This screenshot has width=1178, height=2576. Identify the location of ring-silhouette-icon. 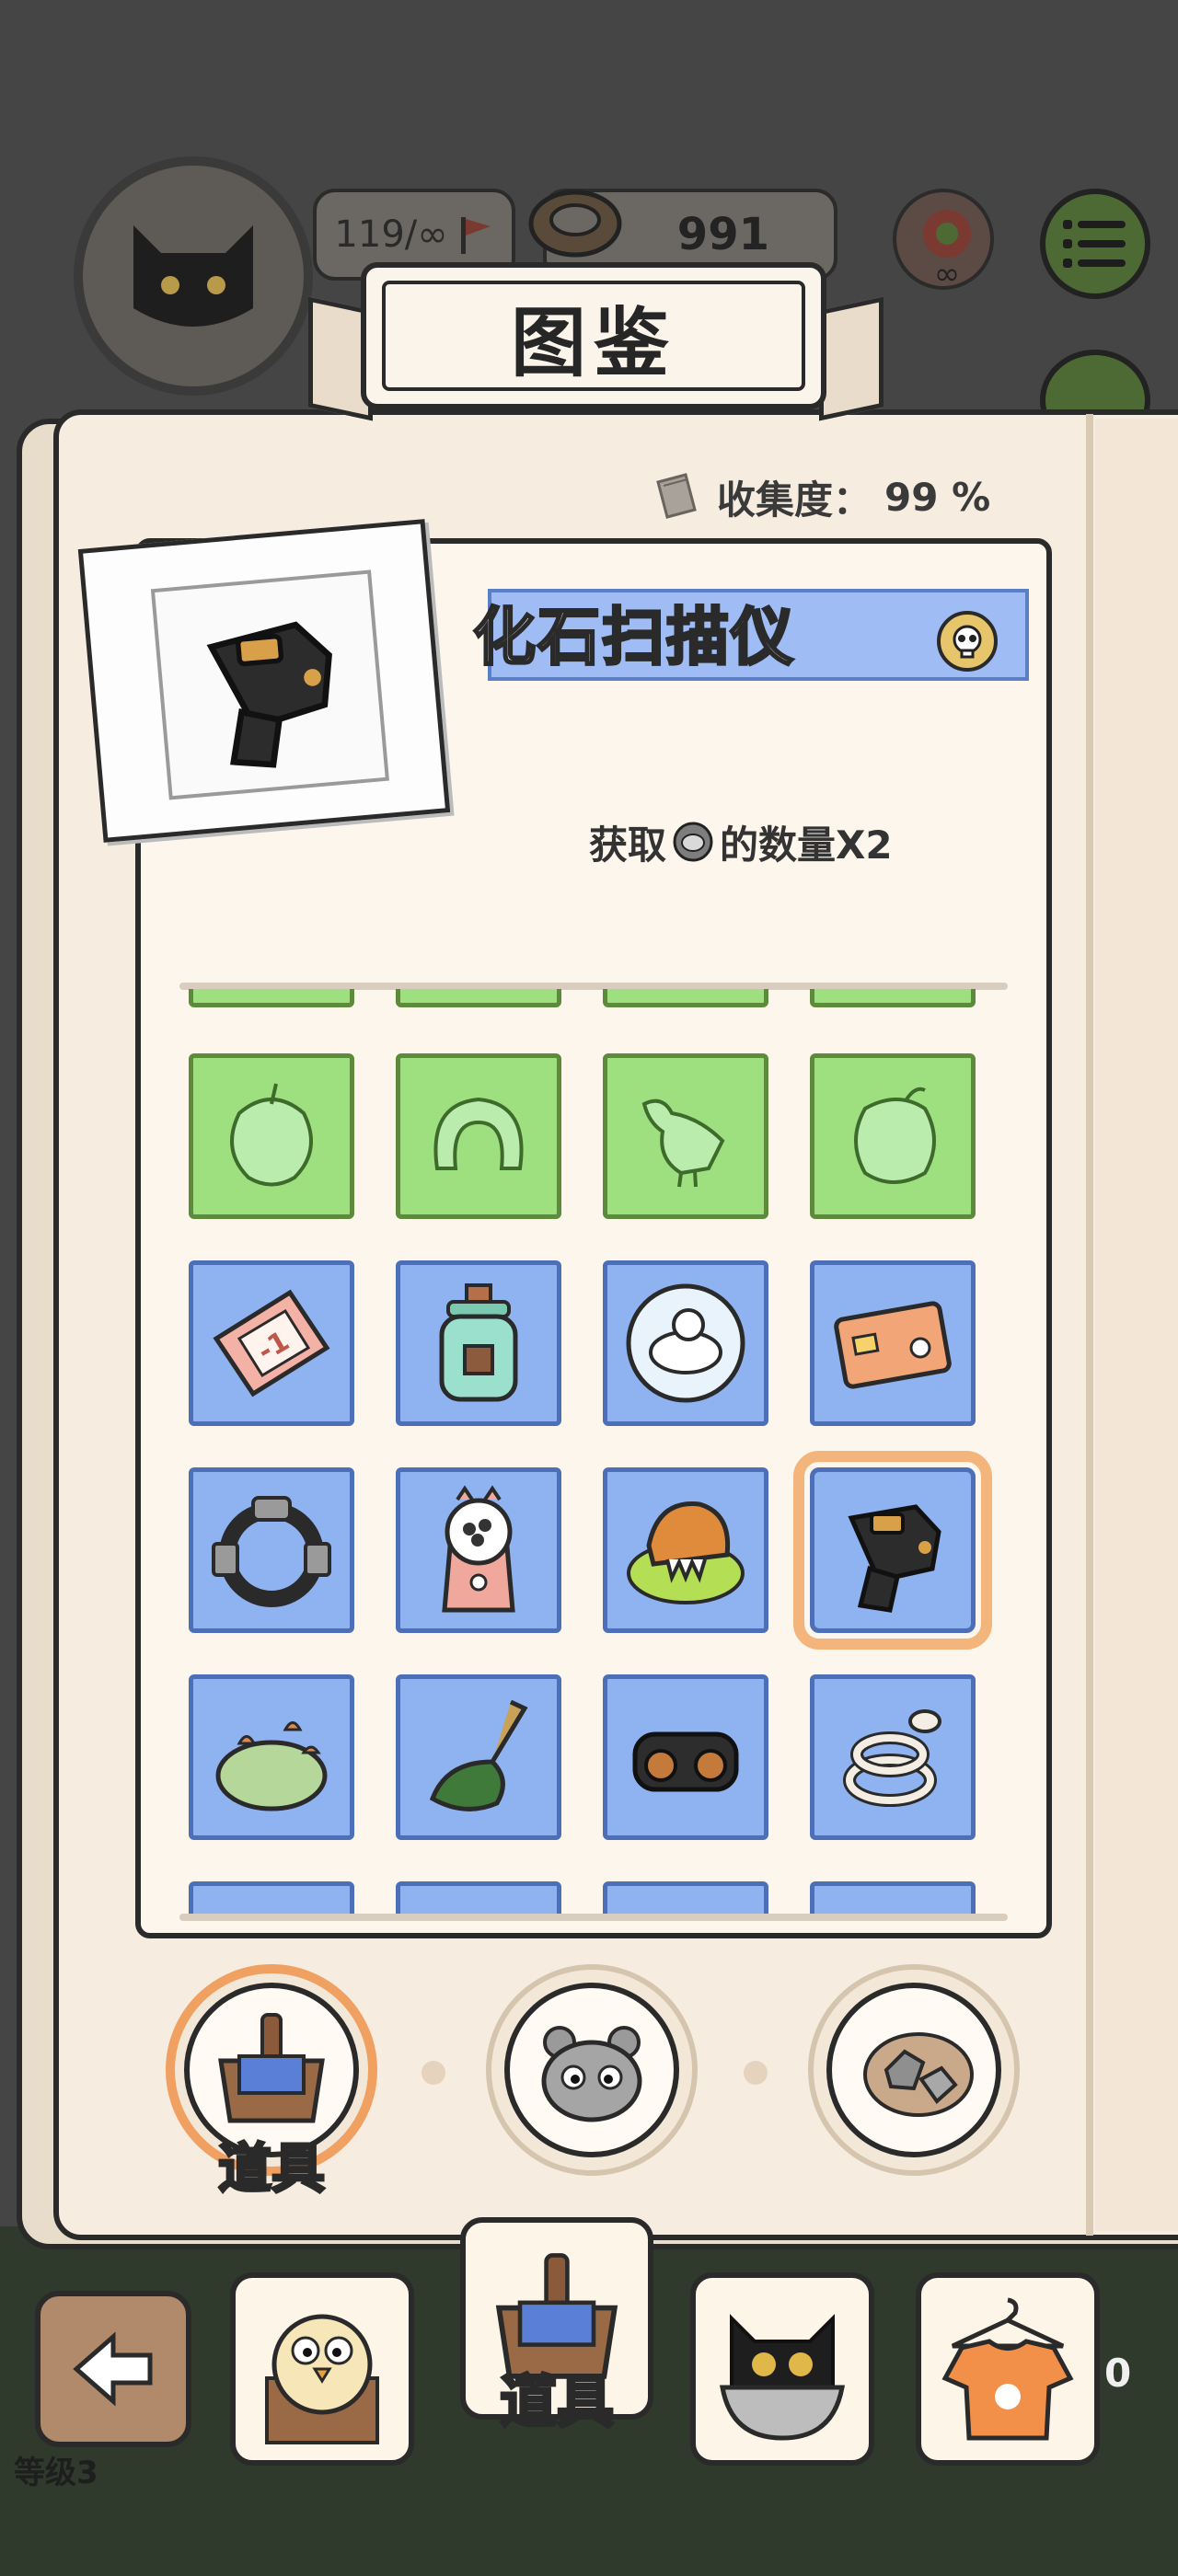
(479, 1133).